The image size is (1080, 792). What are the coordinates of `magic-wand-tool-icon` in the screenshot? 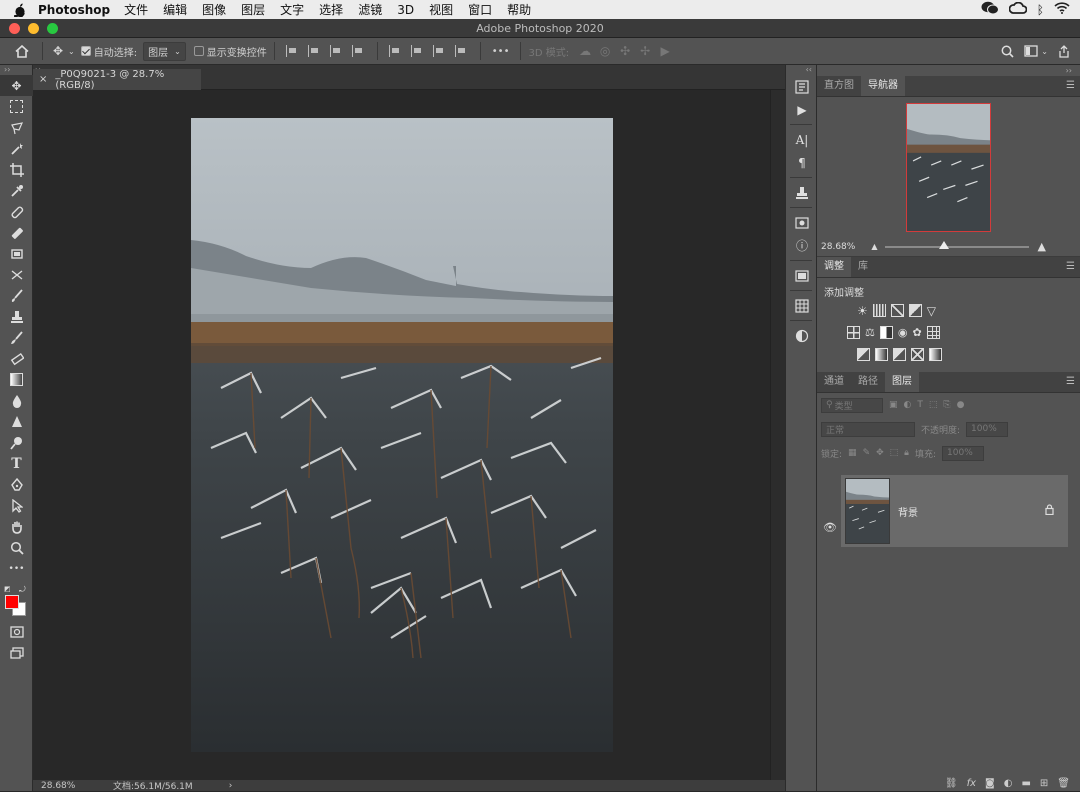 It's located at (16, 148).